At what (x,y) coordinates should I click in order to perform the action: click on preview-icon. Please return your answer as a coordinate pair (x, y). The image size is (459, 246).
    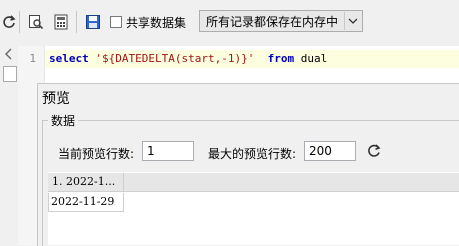
    Looking at the image, I should click on (36, 22).